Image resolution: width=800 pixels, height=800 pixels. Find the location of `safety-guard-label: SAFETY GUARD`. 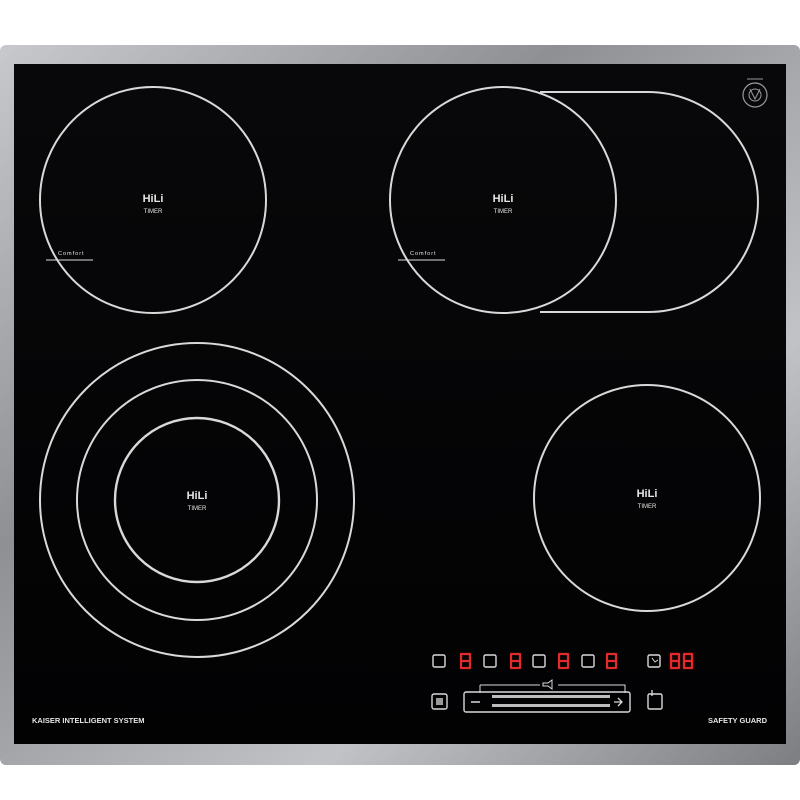

safety-guard-label: SAFETY GUARD is located at coordinates (738, 720).